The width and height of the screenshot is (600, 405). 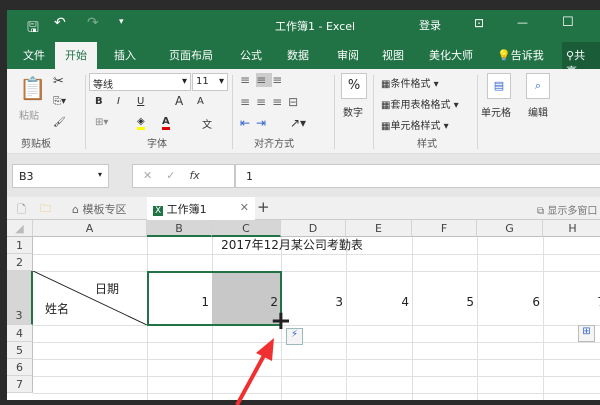 I want to click on window-icon: ⧉, so click(x=541, y=211).